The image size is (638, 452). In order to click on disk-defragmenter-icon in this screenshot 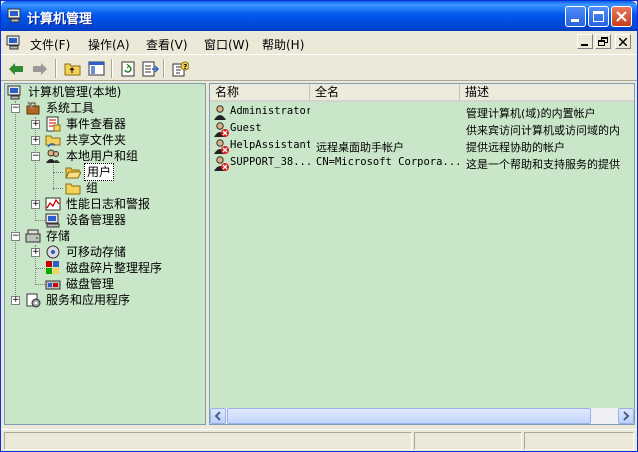, I will do `click(52, 267)`.